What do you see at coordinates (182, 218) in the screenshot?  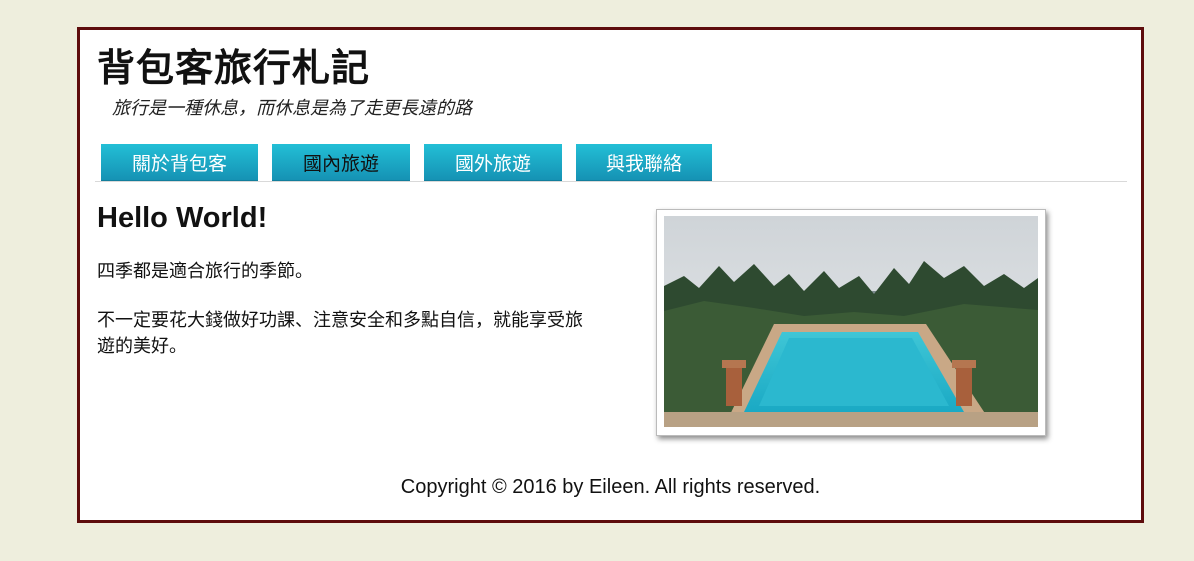 I see `content-heading: Hello World!` at bounding box center [182, 218].